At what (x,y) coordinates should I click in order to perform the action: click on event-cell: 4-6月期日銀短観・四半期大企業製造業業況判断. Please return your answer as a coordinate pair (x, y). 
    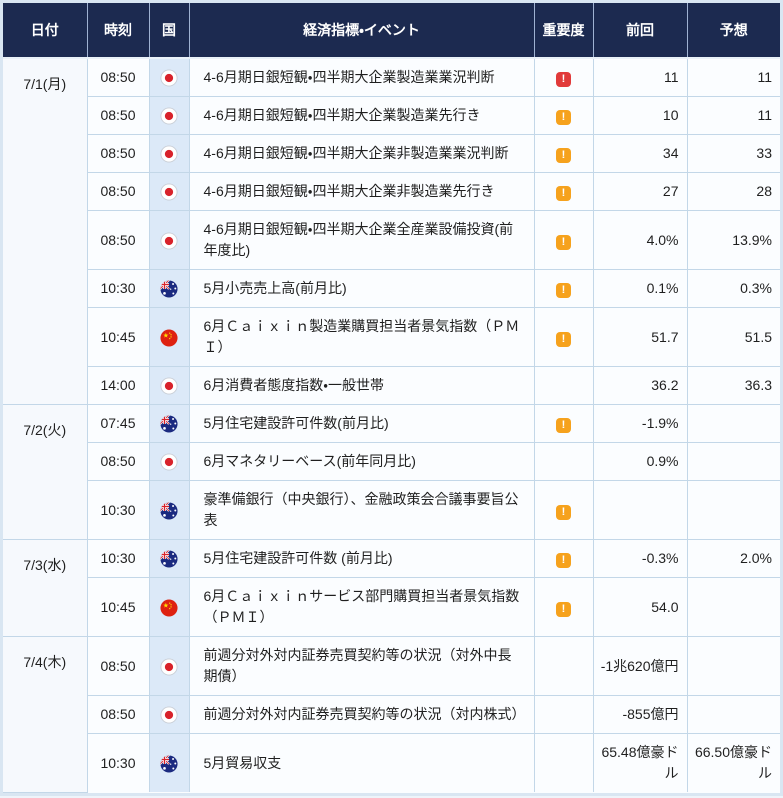
    Looking at the image, I should click on (361, 77).